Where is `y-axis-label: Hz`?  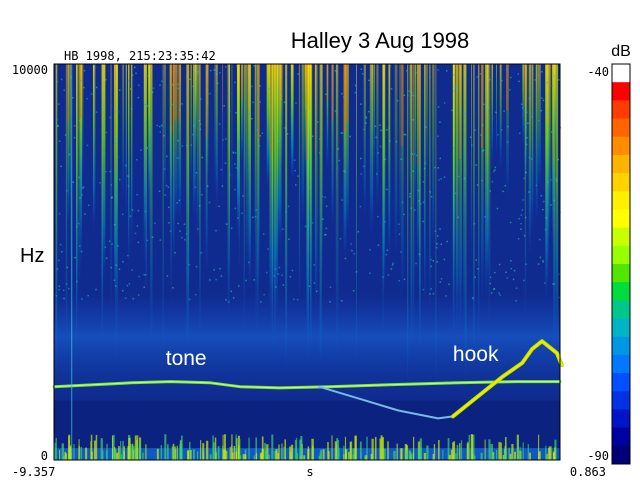 y-axis-label: Hz is located at coordinates (32, 256).